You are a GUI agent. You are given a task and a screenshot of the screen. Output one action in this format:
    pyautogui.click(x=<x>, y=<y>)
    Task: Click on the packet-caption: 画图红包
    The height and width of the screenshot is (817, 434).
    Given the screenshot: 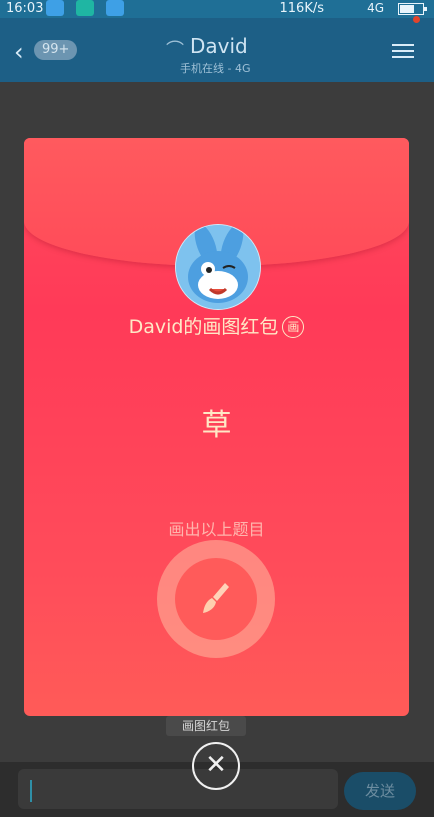 What is the action you would take?
    pyautogui.click(x=206, y=726)
    